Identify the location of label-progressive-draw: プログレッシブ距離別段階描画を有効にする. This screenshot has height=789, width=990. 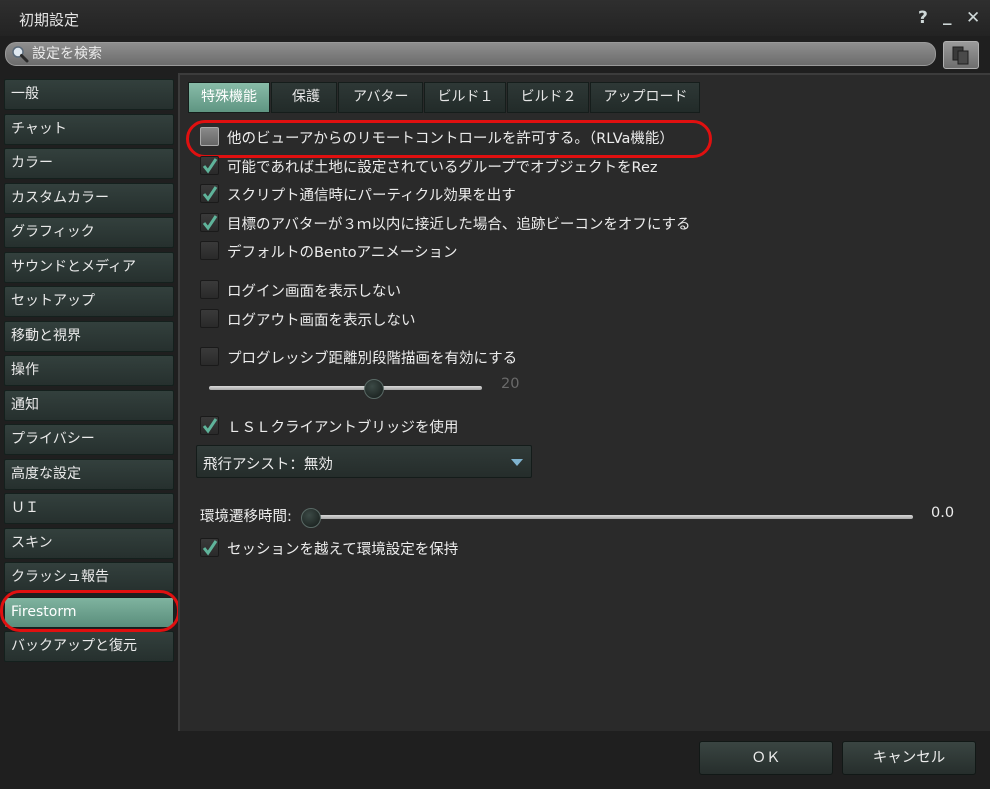
(372, 359).